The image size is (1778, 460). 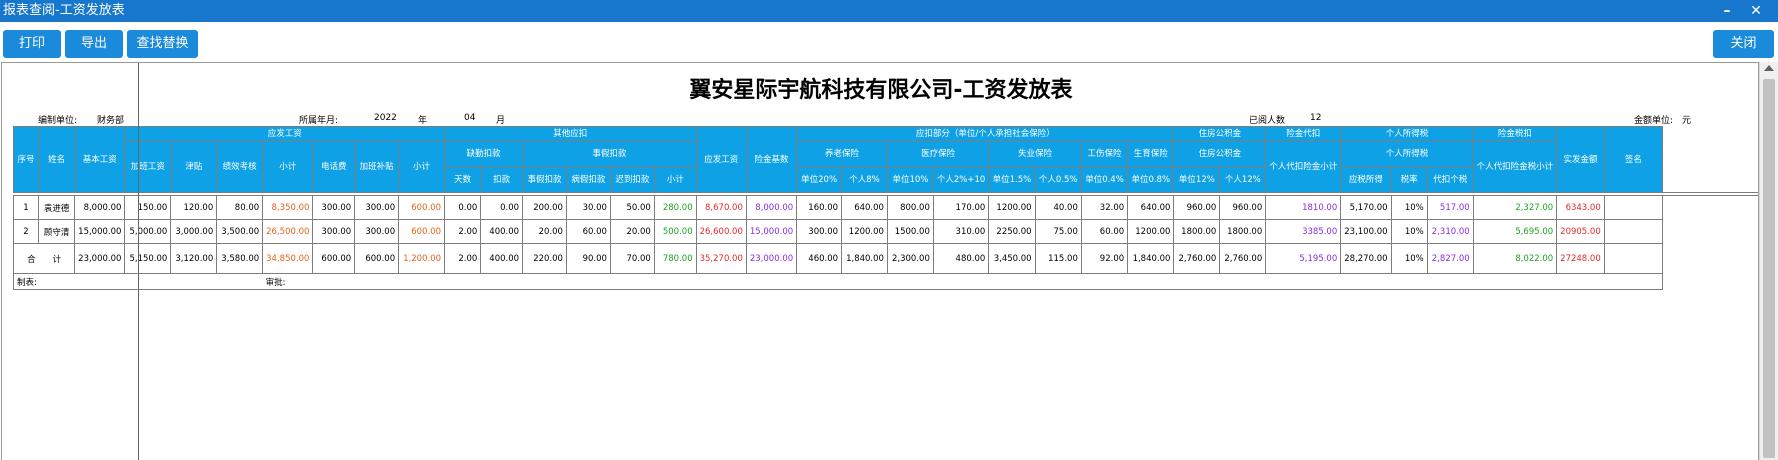 What do you see at coordinates (100, 258) in the screenshot?
I see `cell-base: 23,000.00` at bounding box center [100, 258].